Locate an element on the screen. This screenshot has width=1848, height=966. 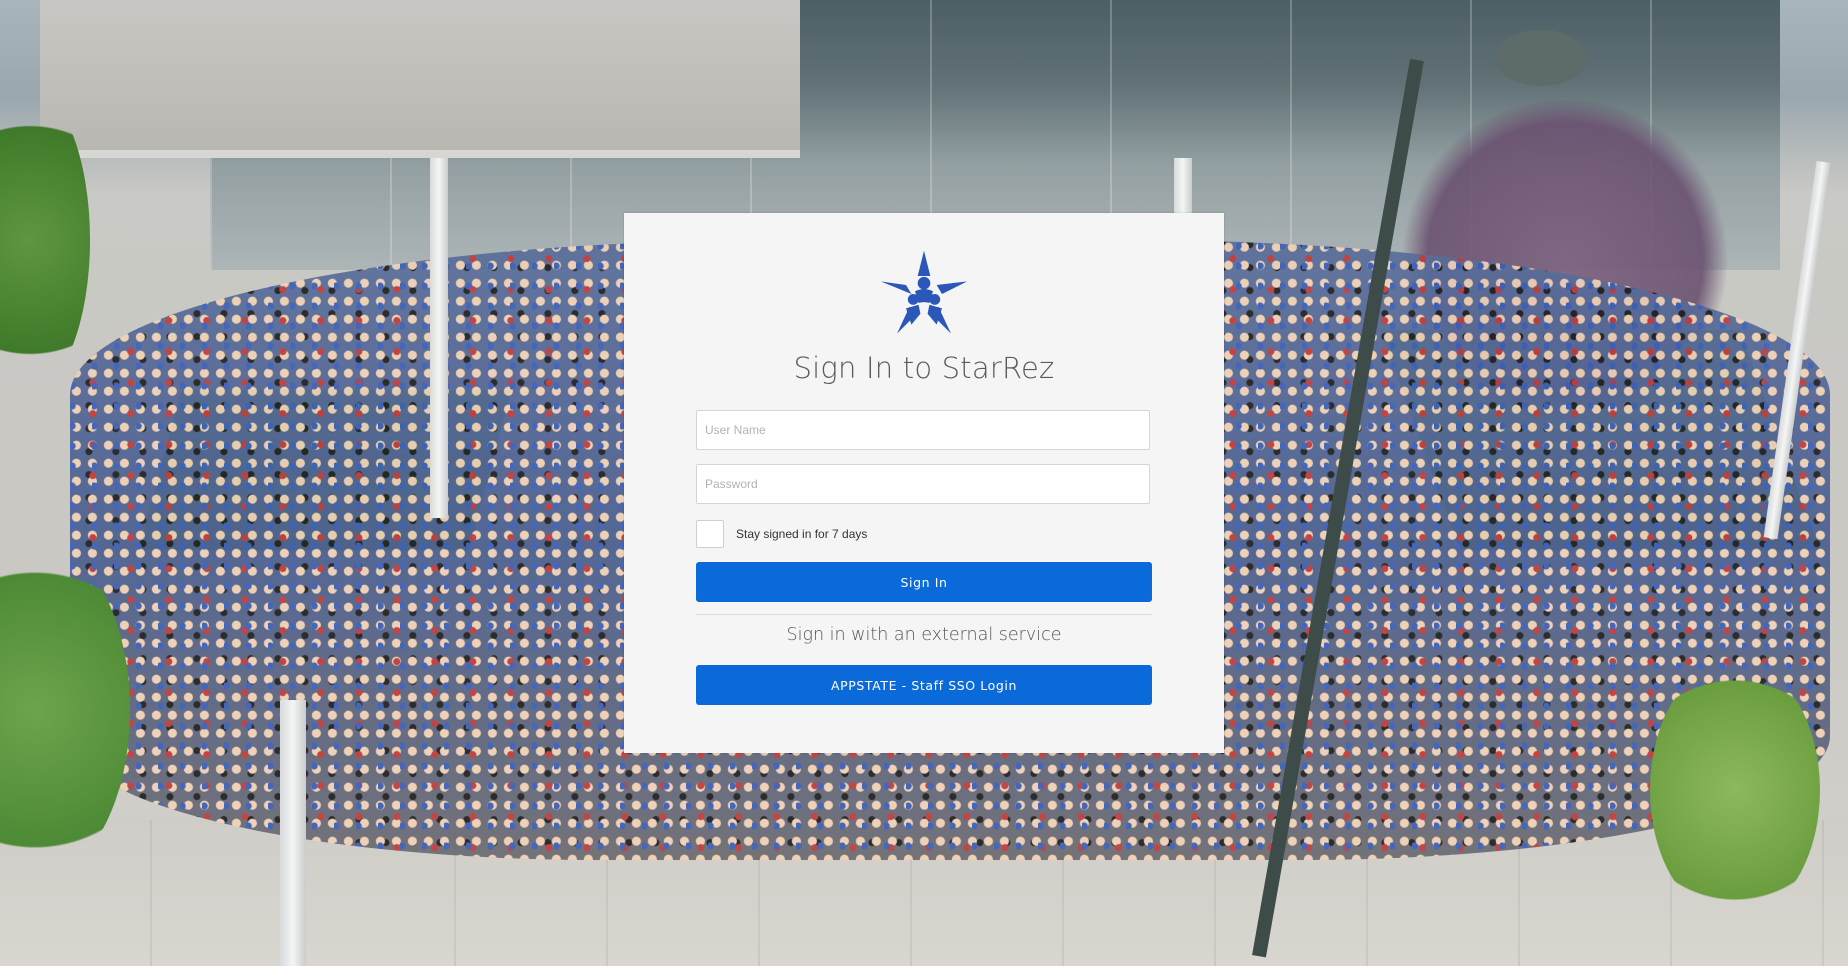
divider is located at coordinates (924, 614).